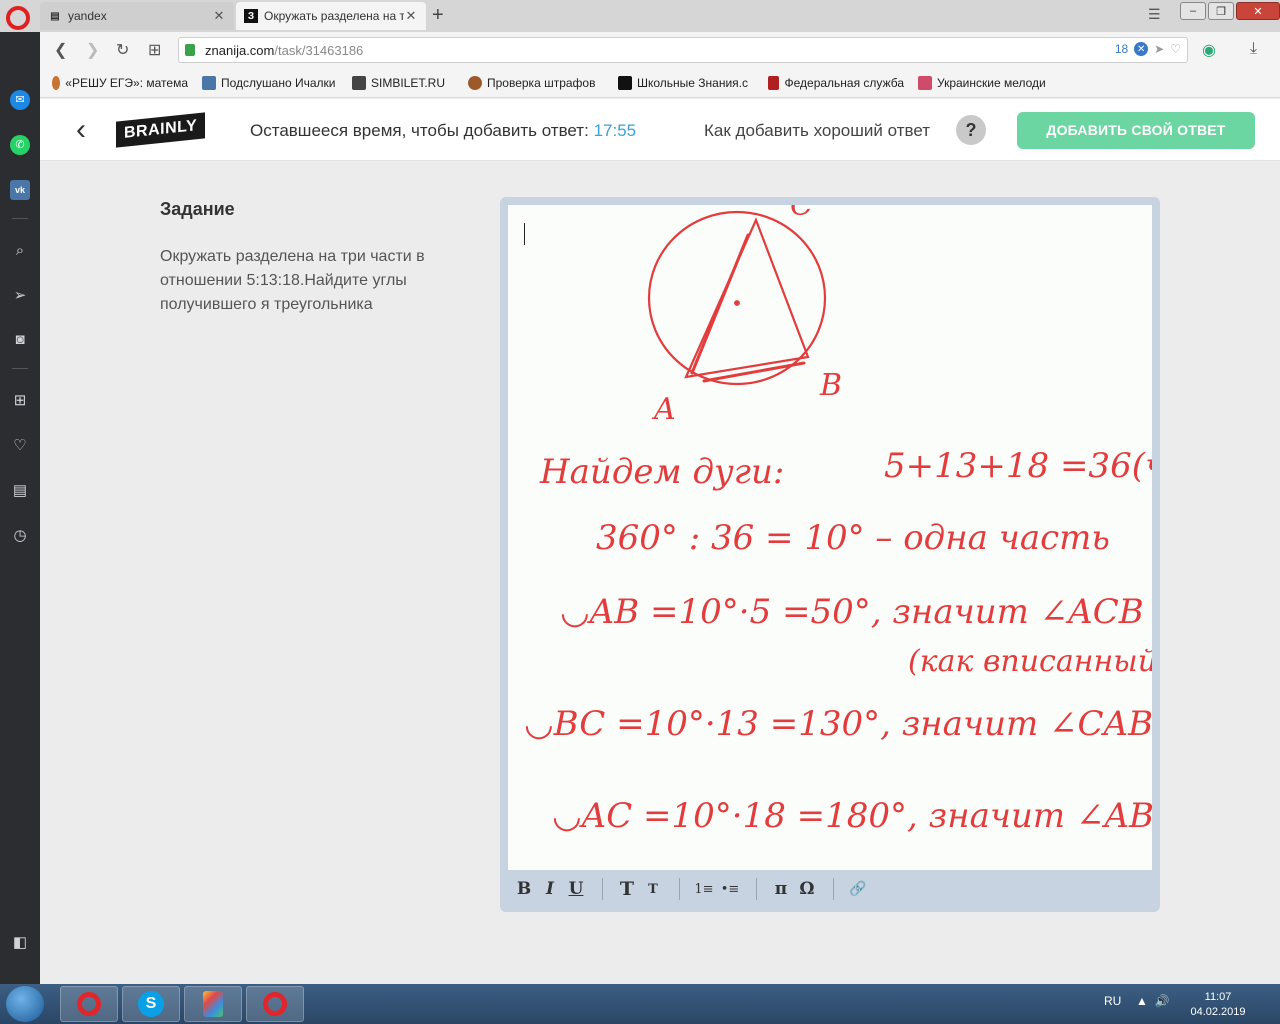 The image size is (1280, 1024). Describe the element at coordinates (524, 889) in the screenshot. I see `bold-button: B` at that location.